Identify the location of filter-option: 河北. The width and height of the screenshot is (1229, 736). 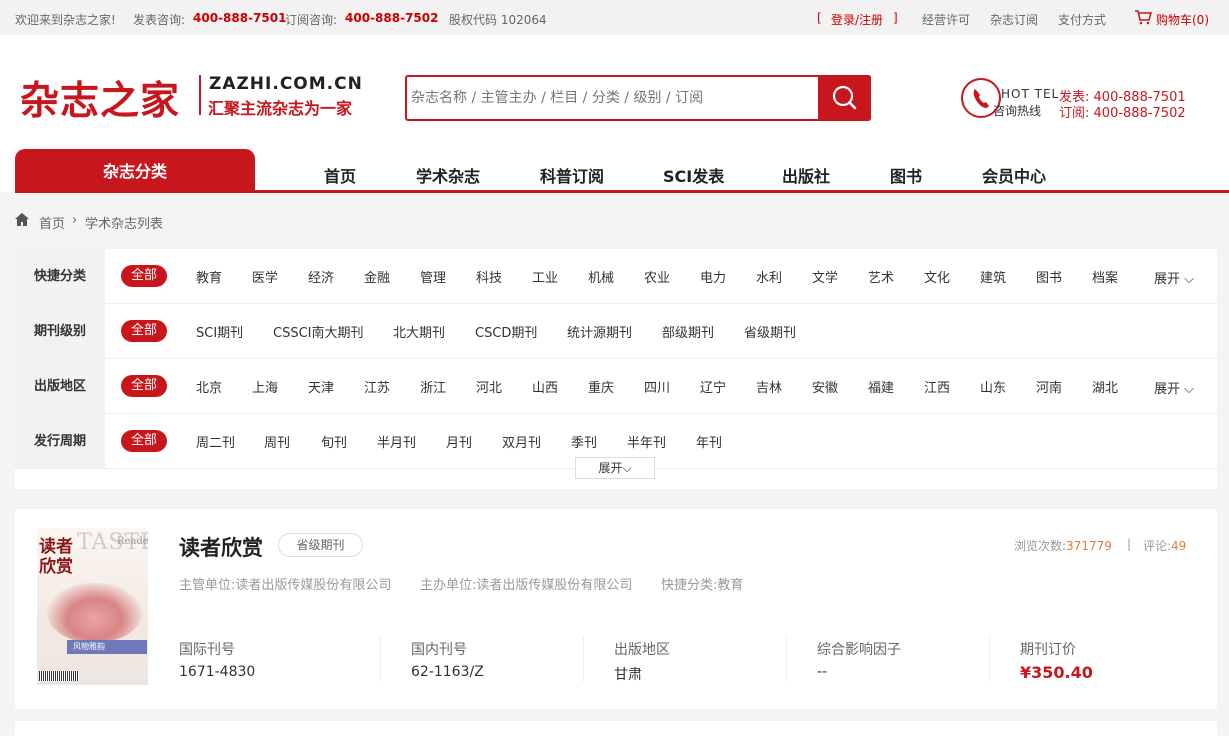
(489, 386).